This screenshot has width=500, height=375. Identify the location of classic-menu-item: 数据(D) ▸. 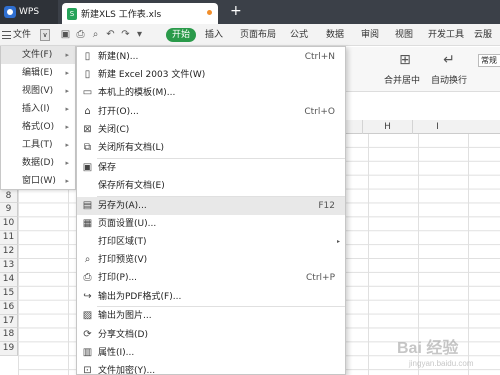
(38, 163).